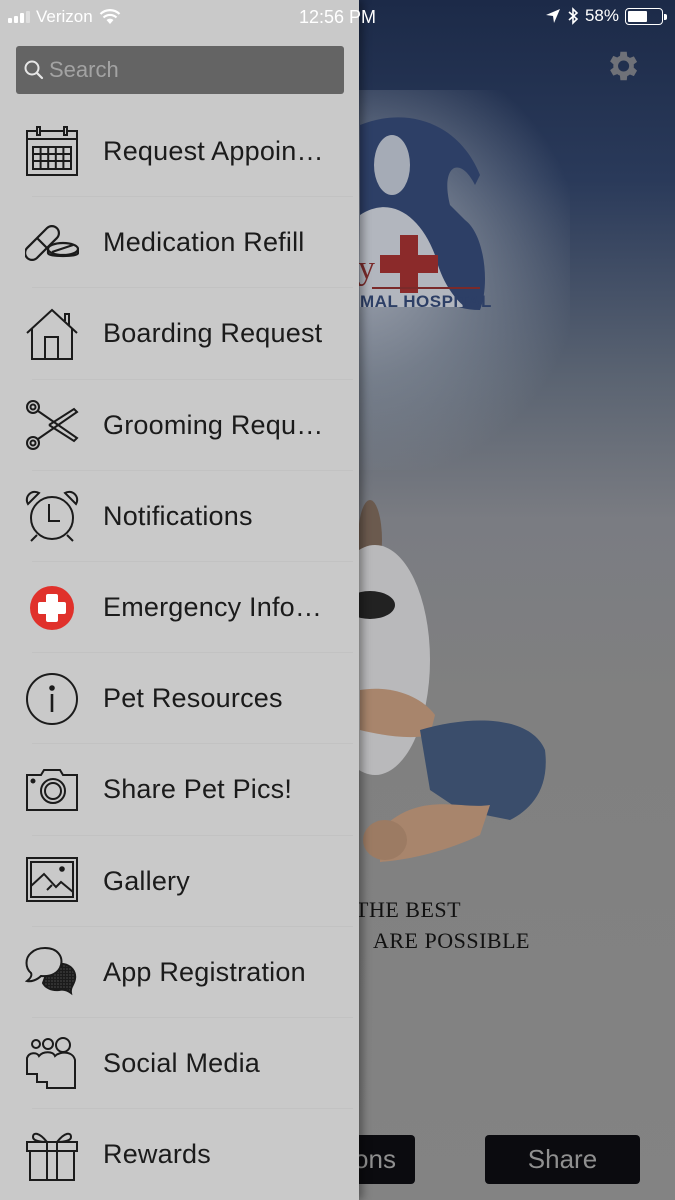  I want to click on info-icon, so click(52, 699).